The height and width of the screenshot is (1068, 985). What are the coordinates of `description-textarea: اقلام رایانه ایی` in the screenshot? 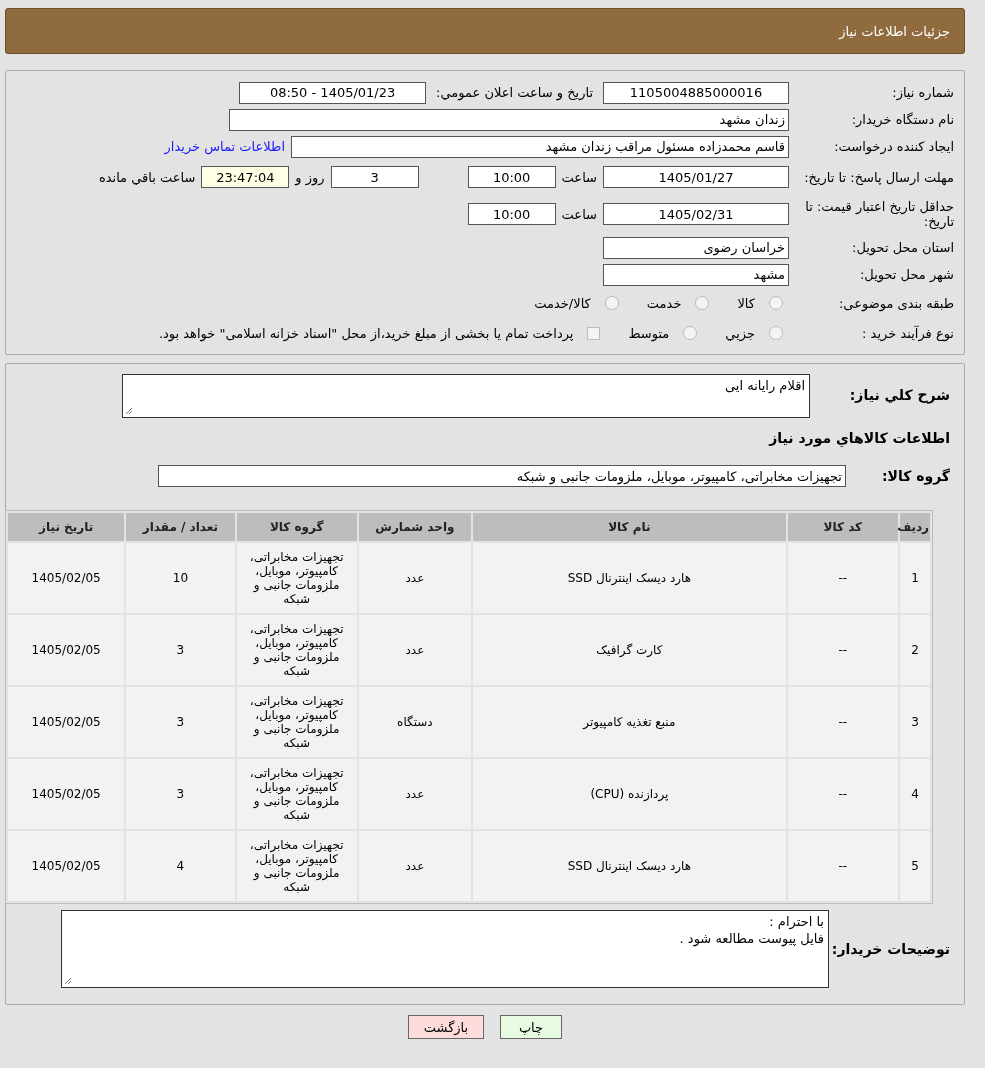 It's located at (466, 396).